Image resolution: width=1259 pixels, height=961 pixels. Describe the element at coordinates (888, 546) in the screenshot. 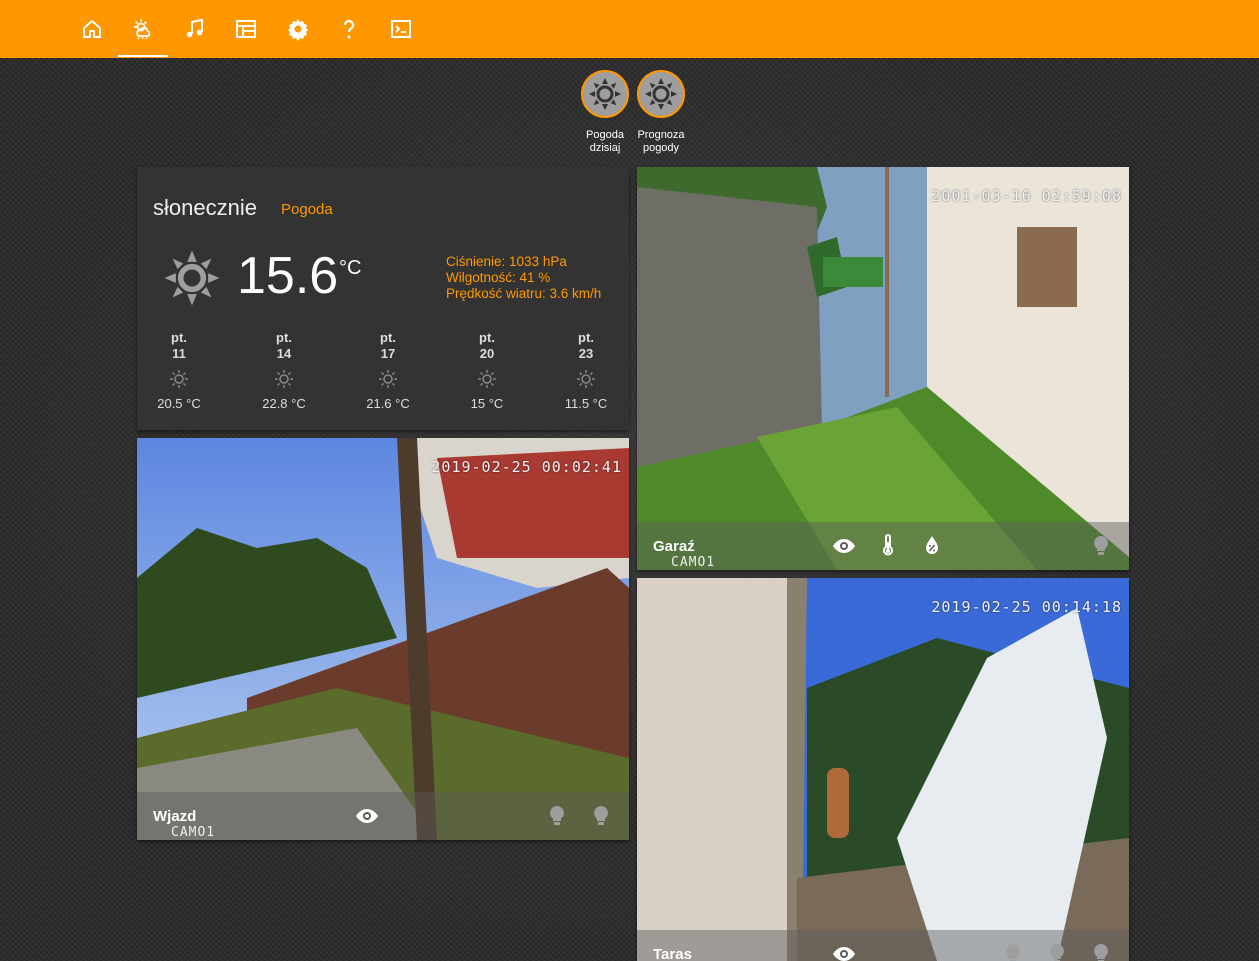

I see `thermometer-icon` at that location.